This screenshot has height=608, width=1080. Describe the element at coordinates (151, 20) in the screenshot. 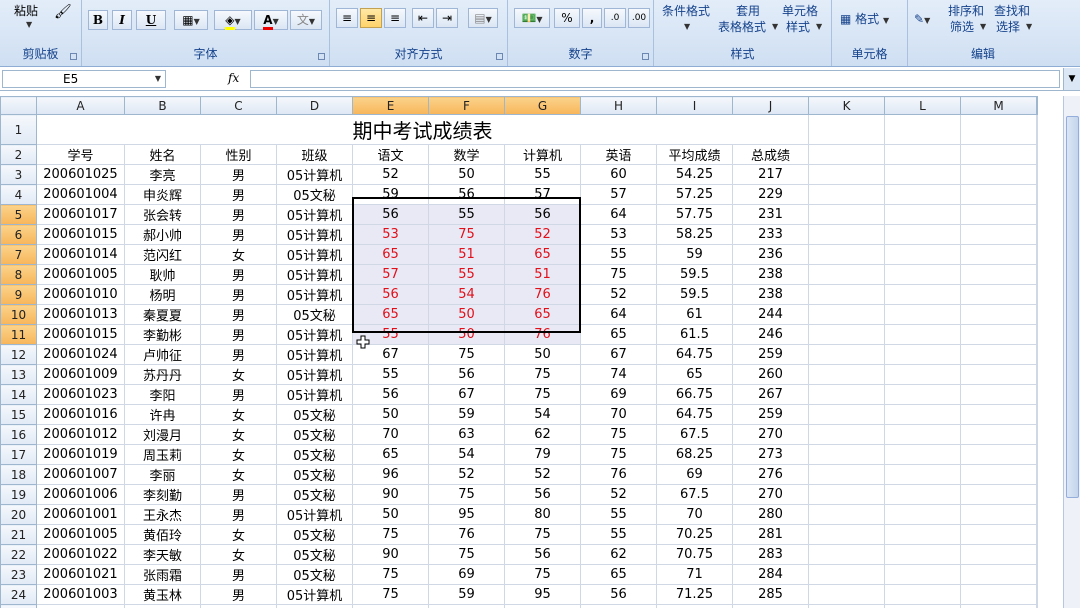

I see `underline-button: U` at that location.